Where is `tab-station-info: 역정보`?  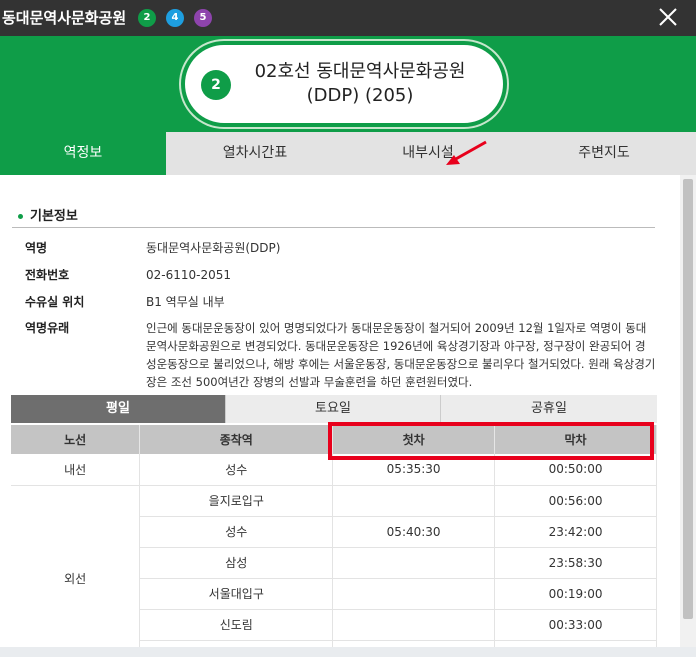
tab-station-info: 역정보 is located at coordinates (83, 153).